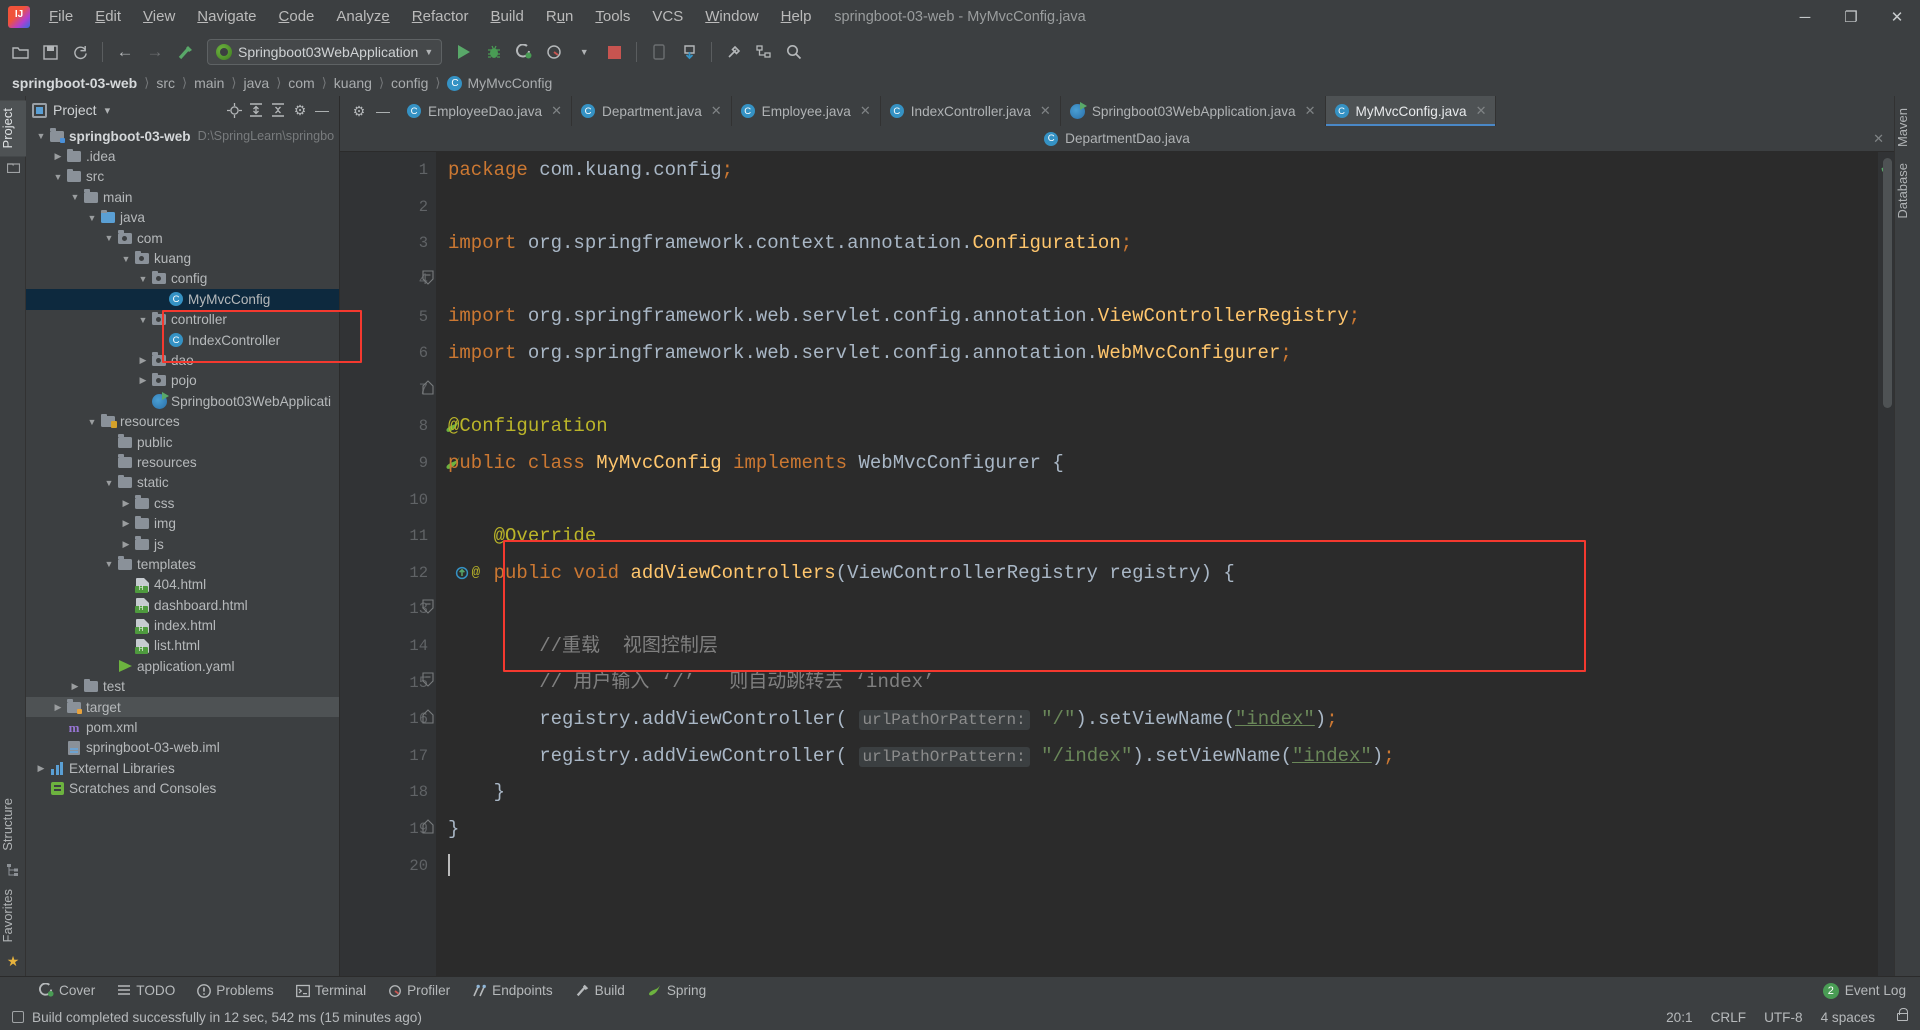 The height and width of the screenshot is (1030, 1920). What do you see at coordinates (652, 111) in the screenshot?
I see `tab-department-java: C Department.java ✕` at bounding box center [652, 111].